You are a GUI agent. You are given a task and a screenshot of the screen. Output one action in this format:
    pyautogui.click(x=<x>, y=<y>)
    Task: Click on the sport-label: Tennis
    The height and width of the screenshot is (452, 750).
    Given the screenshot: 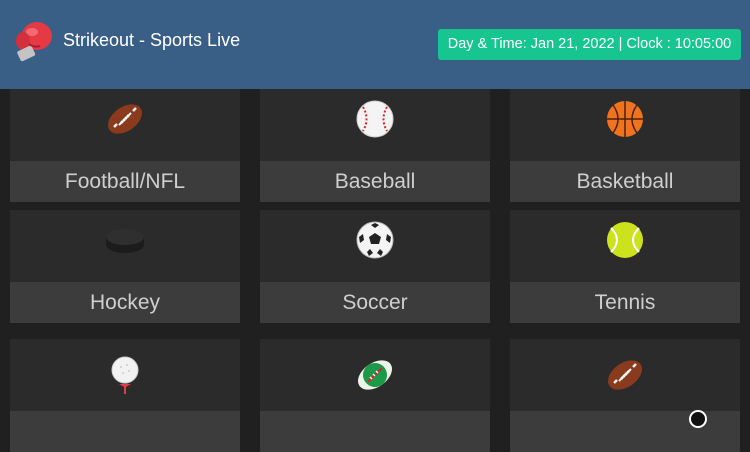 What is the action you would take?
    pyautogui.click(x=625, y=302)
    